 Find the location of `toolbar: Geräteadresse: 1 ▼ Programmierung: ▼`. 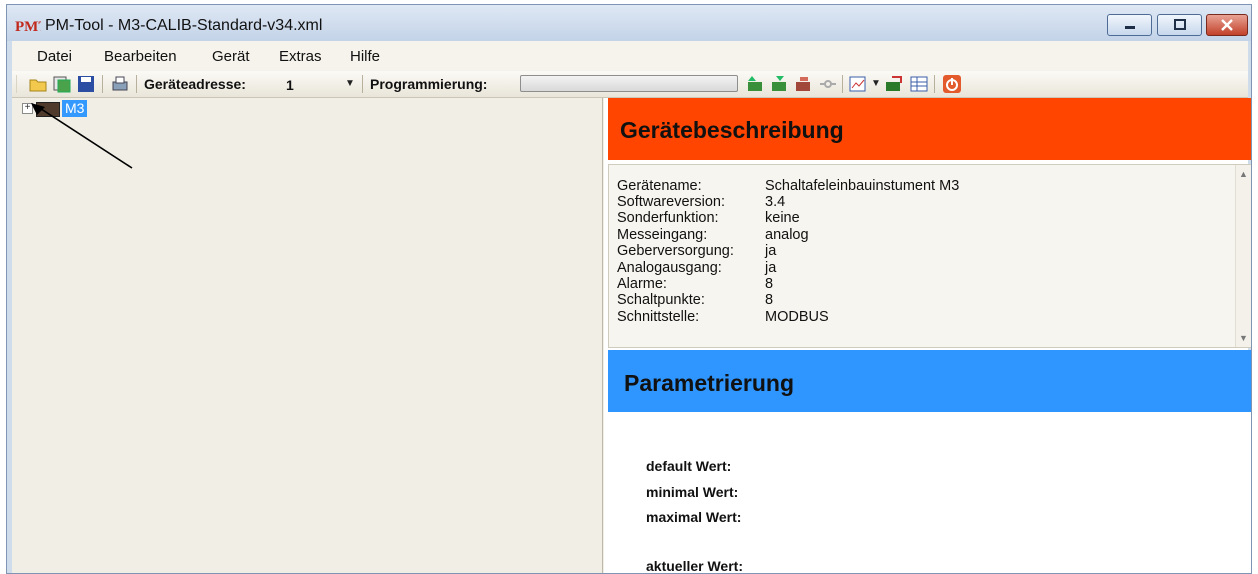

toolbar: Geräteadresse: 1 ▼ Programmierung: ▼ is located at coordinates (630, 84).